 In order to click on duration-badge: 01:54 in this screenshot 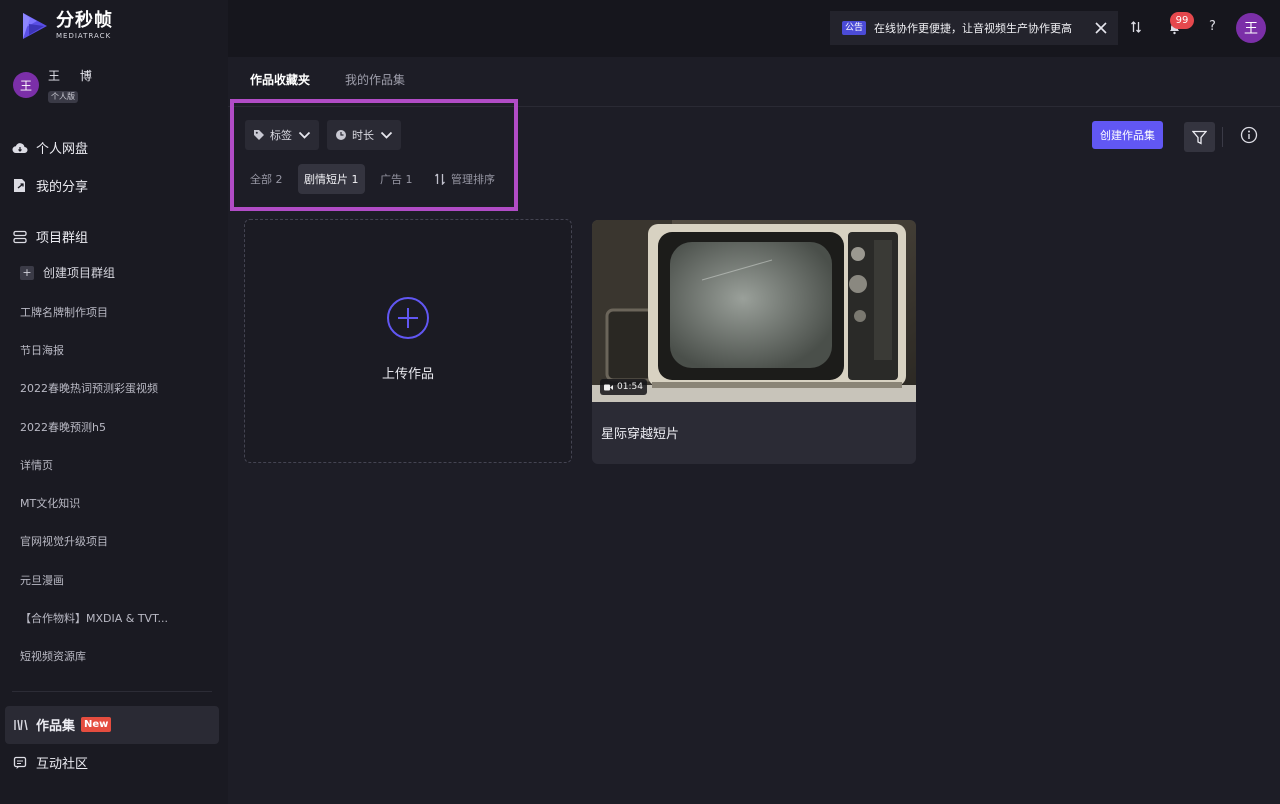, I will do `click(623, 387)`.